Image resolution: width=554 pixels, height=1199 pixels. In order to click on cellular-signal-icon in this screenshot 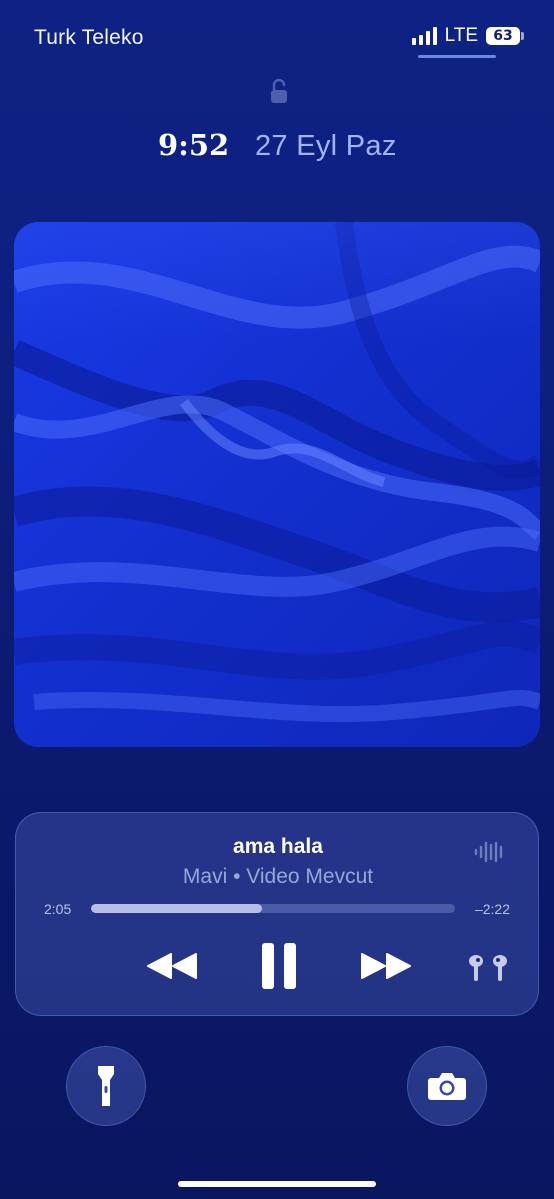, I will do `click(424, 36)`.